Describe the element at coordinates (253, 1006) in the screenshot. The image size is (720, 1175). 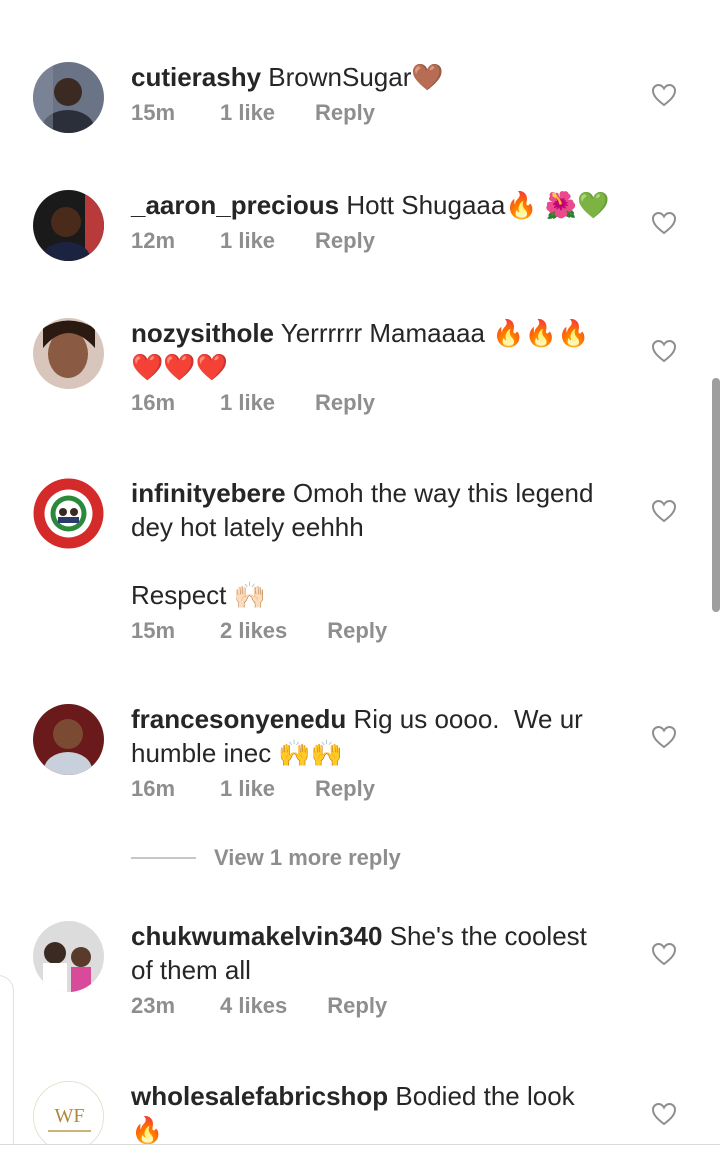
I see `comment-likes: 4 likes` at that location.